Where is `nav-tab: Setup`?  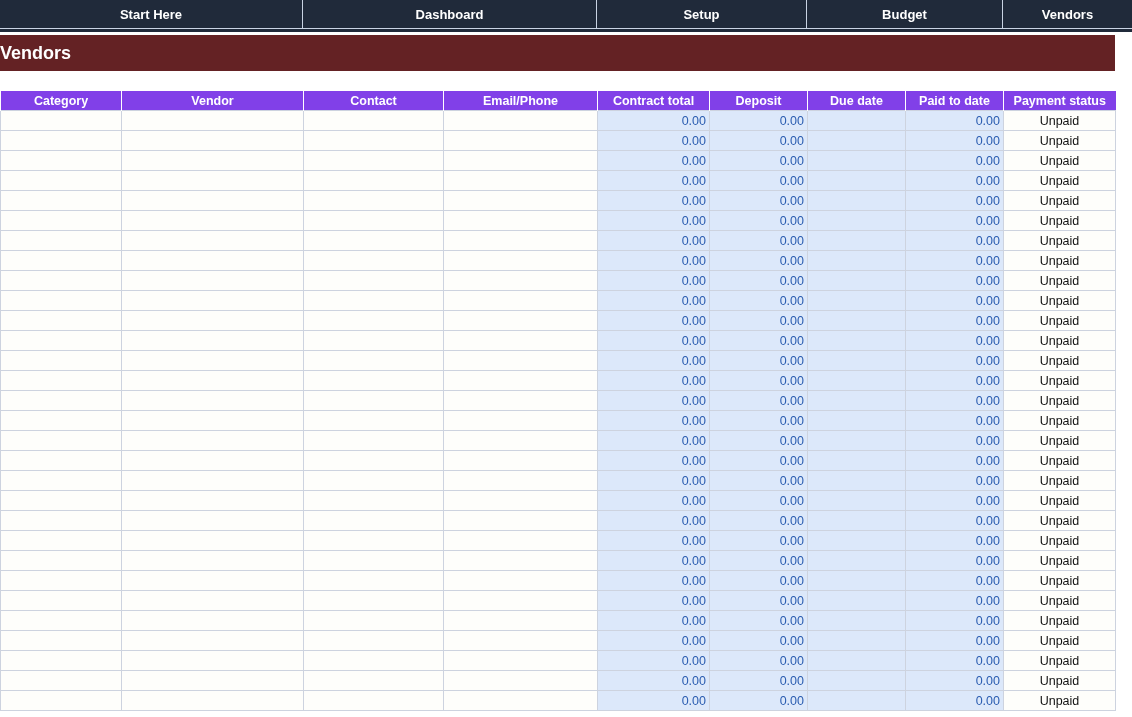
nav-tab: Setup is located at coordinates (702, 14).